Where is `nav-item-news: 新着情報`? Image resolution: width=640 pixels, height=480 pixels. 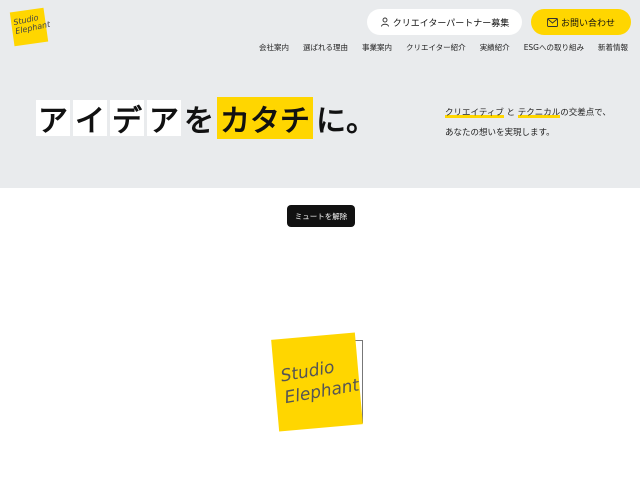
nav-item-news: 新着情報 is located at coordinates (613, 47).